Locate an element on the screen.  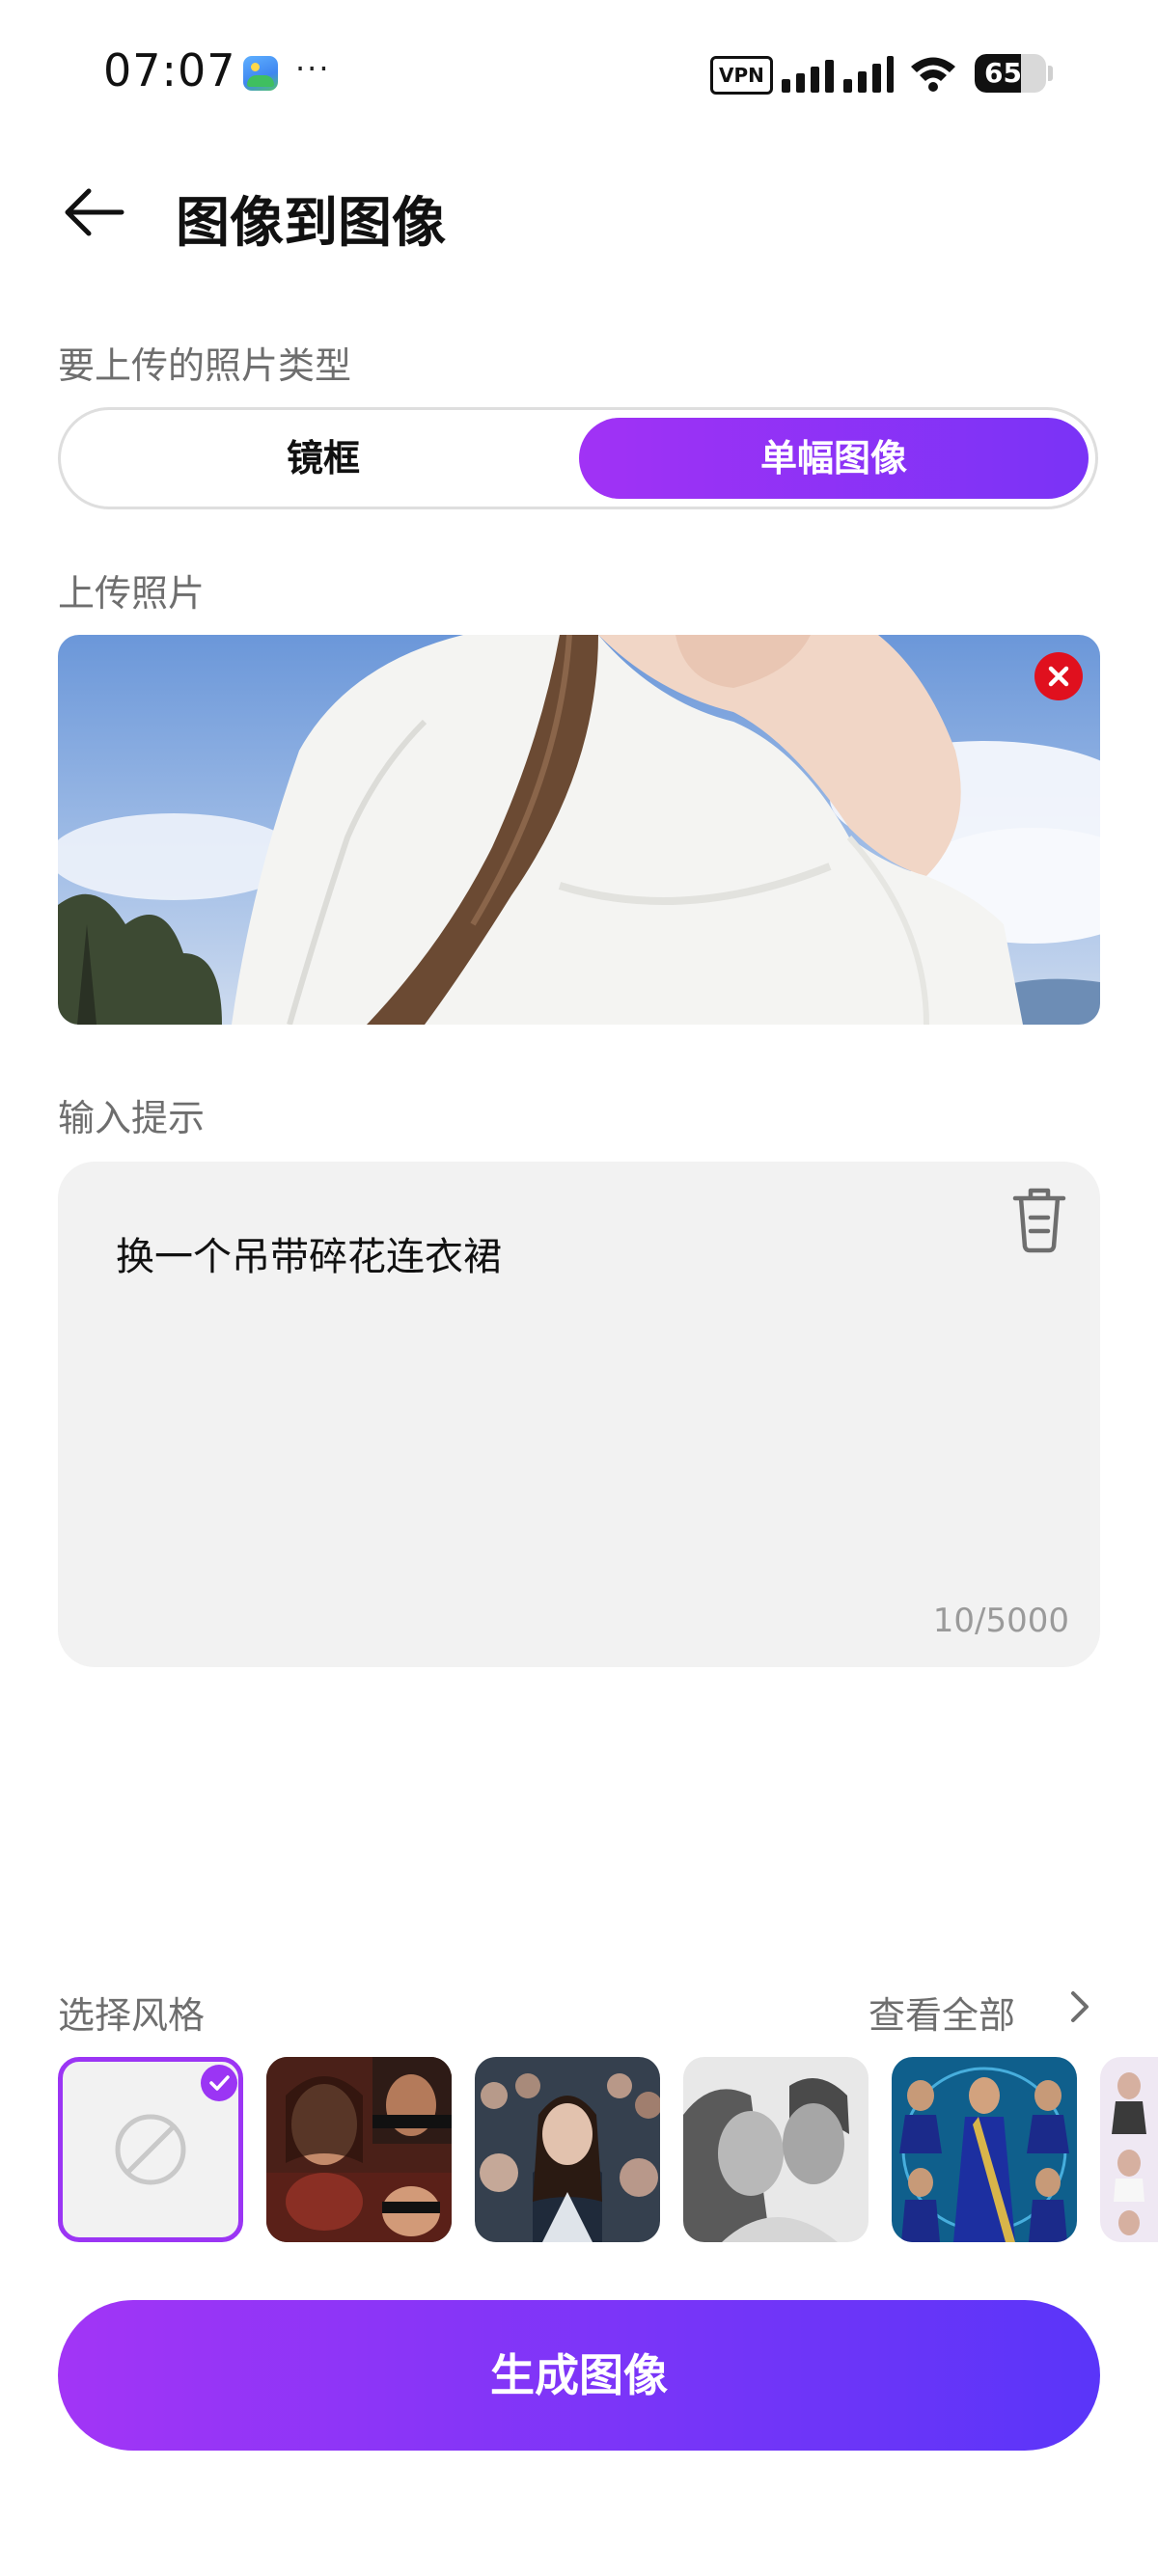
selected-check-icon is located at coordinates (219, 2083).